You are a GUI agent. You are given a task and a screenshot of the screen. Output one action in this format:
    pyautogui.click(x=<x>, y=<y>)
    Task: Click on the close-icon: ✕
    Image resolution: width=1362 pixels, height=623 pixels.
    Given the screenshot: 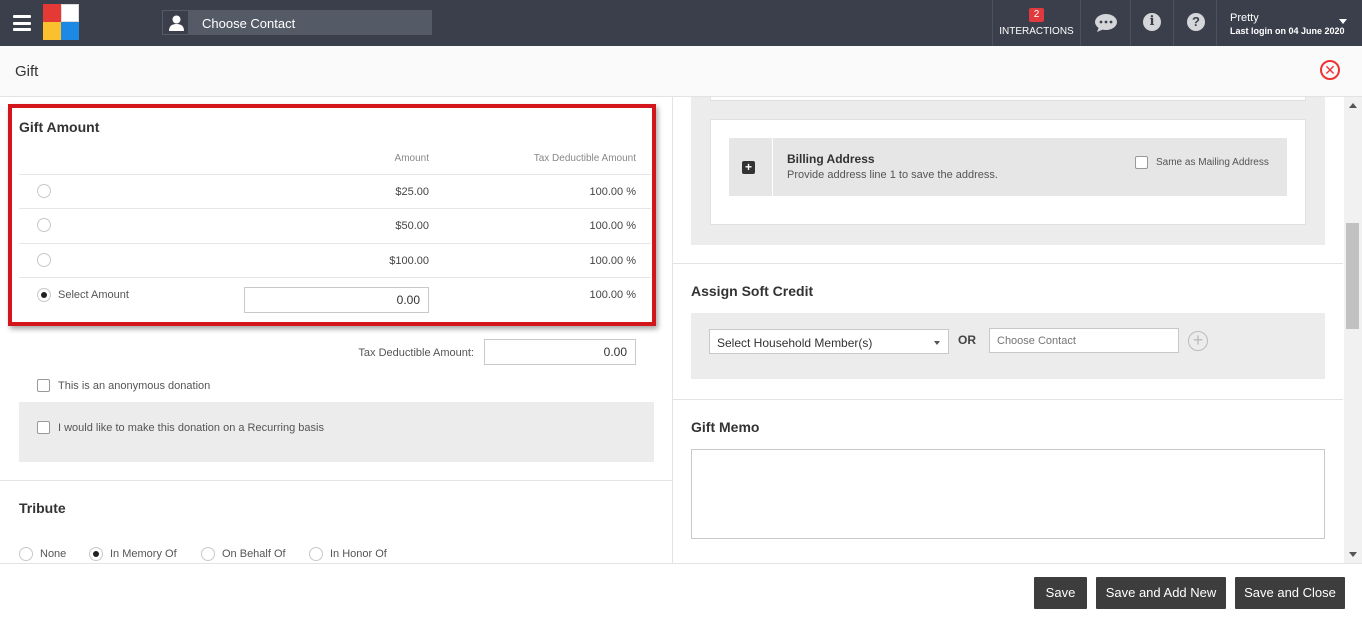 What is the action you would take?
    pyautogui.click(x=1330, y=70)
    